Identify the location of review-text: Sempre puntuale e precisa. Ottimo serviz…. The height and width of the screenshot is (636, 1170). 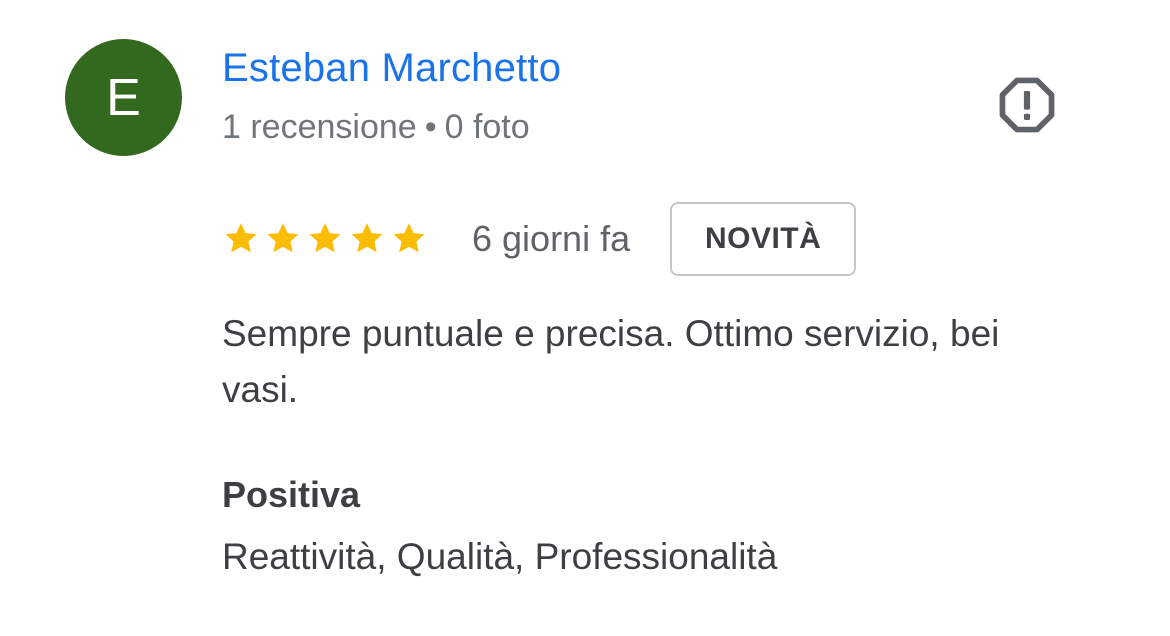
(611, 361).